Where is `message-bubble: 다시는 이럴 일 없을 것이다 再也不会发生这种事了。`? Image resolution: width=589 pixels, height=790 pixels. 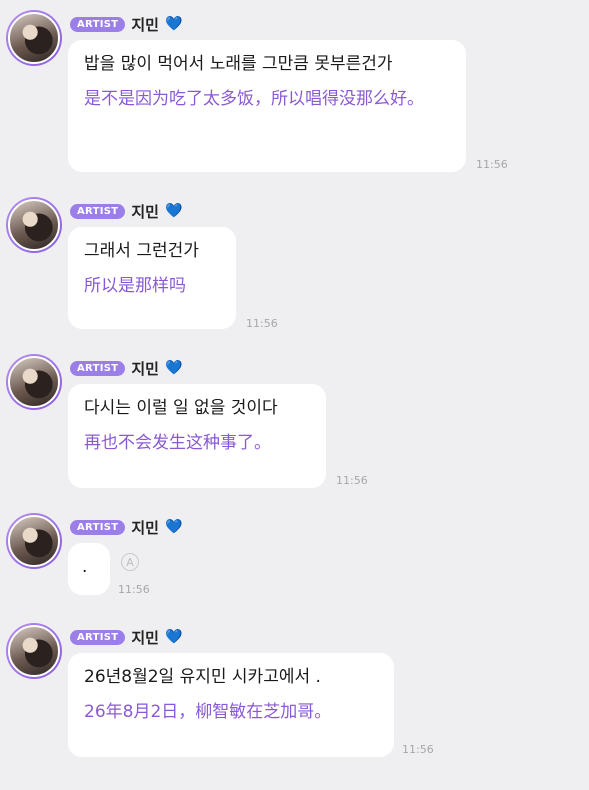 message-bubble: 다시는 이럴 일 없을 것이다 再也不会发生这种事了。 is located at coordinates (197, 436).